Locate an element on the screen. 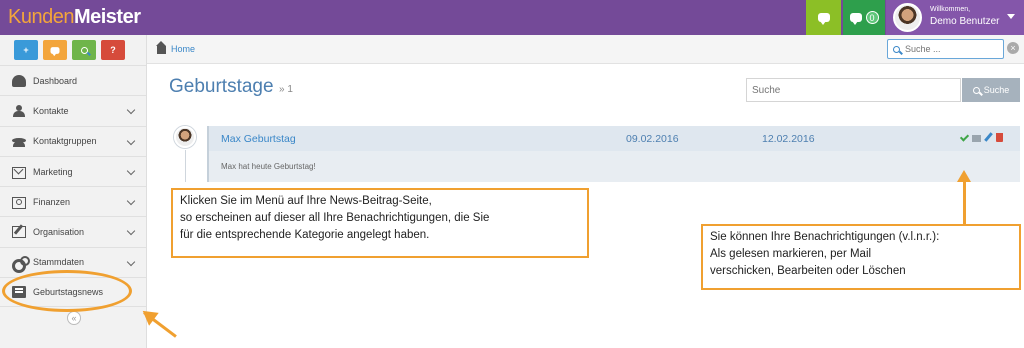  sidebar-item-label: Finanzen is located at coordinates (52, 201).